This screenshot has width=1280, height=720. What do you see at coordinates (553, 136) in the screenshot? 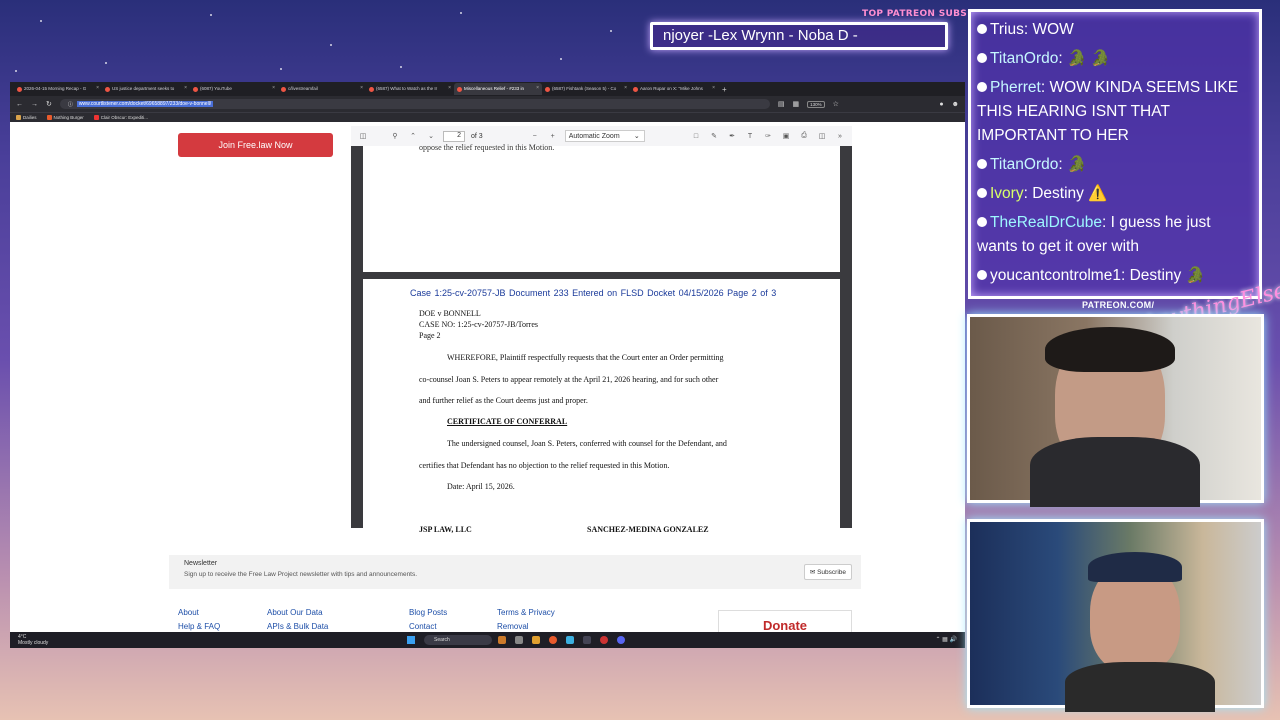
I see `zoom-in-icon: +` at bounding box center [553, 136].